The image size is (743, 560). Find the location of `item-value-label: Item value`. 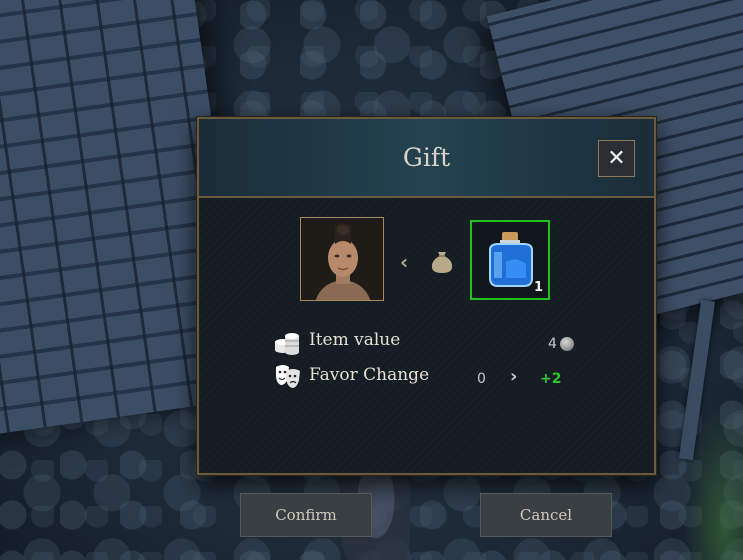

item-value-label: Item value is located at coordinates (355, 340).